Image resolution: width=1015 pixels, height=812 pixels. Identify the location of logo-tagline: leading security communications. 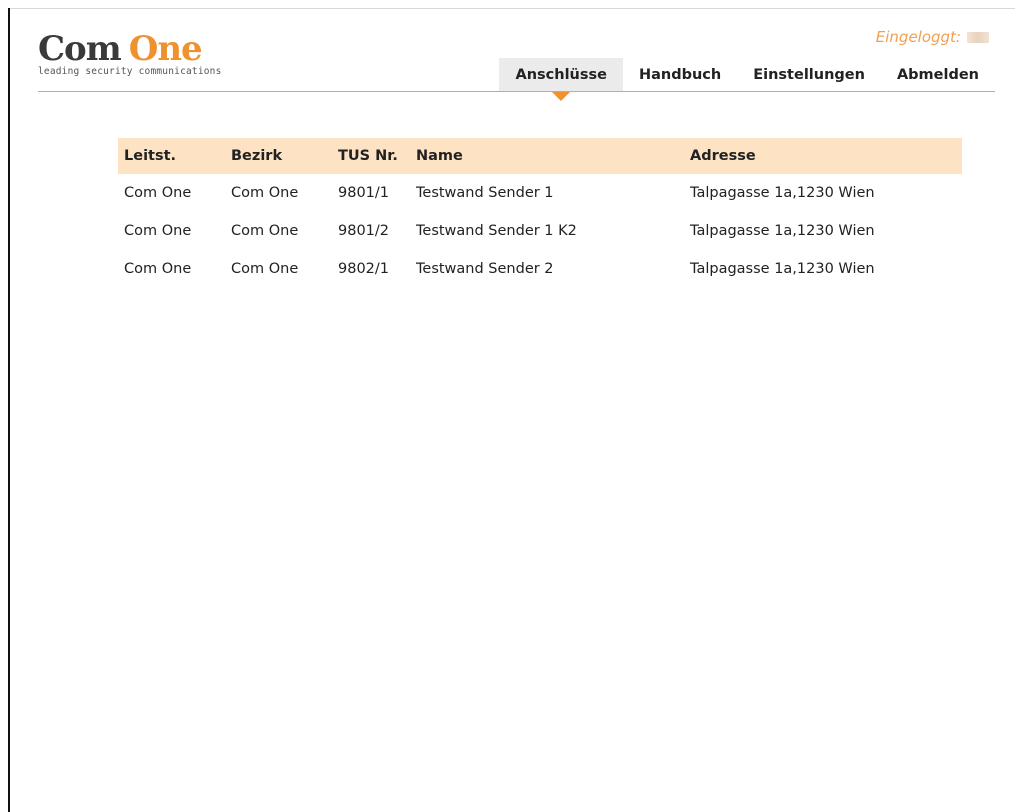
(130, 71).